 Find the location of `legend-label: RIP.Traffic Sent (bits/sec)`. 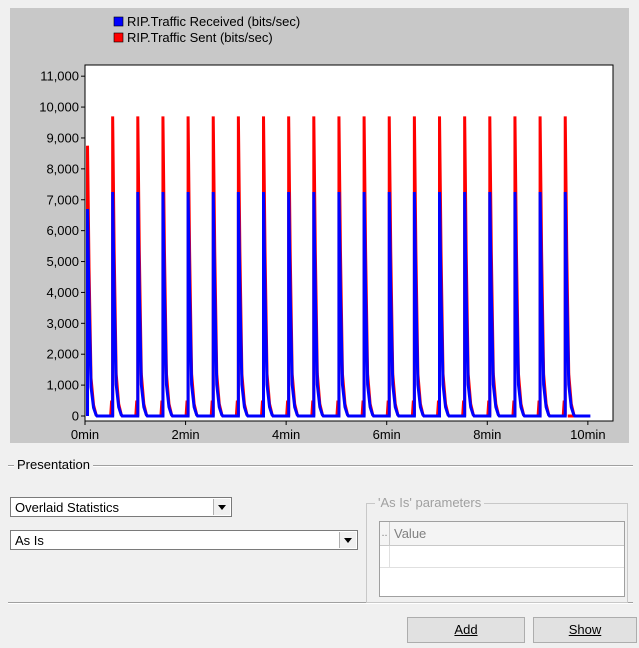

legend-label: RIP.Traffic Sent (bits/sec) is located at coordinates (200, 37).